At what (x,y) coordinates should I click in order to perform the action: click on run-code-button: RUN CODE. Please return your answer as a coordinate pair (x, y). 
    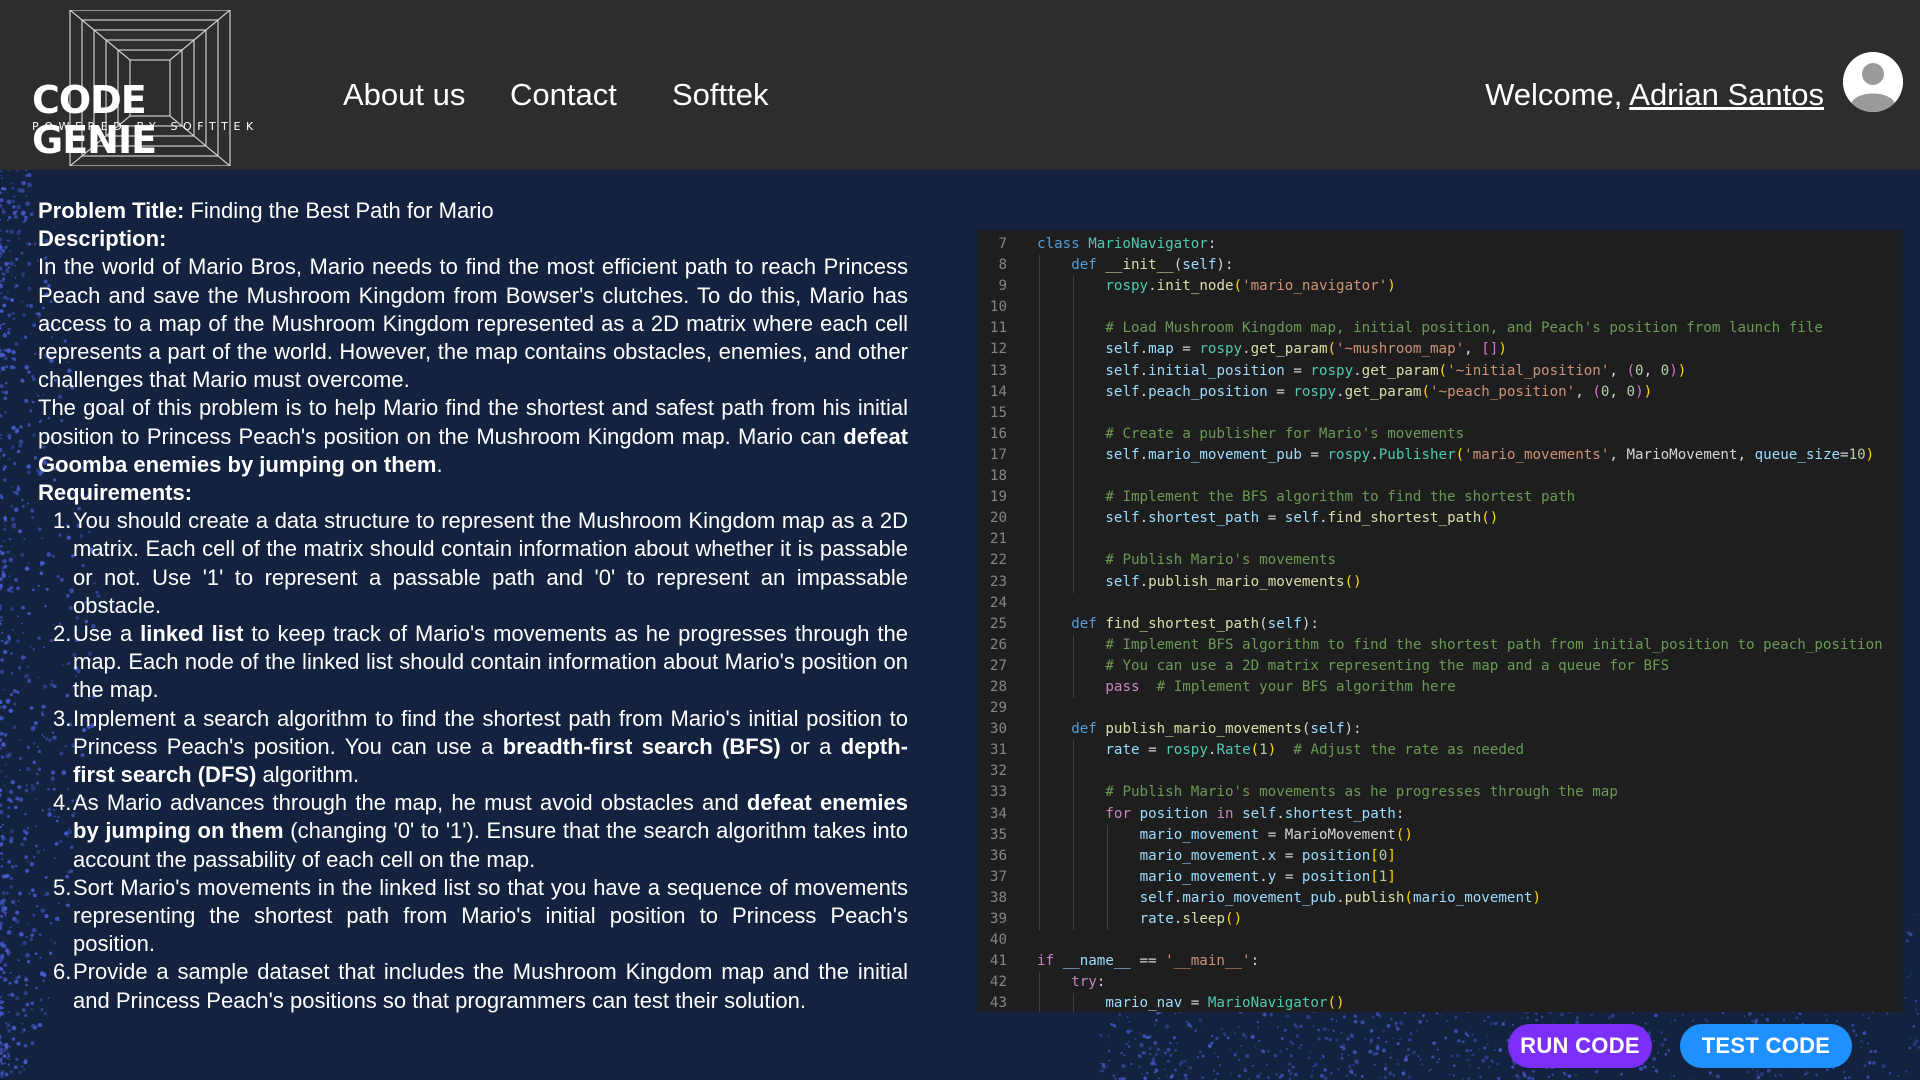
    Looking at the image, I should click on (1580, 1046).